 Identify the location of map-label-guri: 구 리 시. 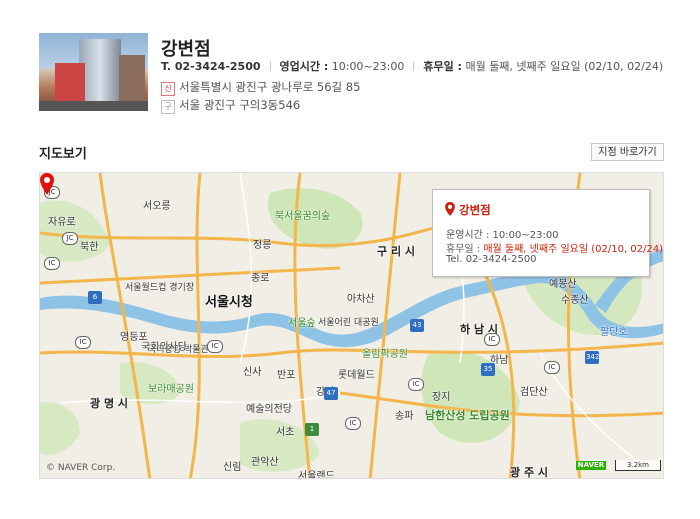
(396, 251).